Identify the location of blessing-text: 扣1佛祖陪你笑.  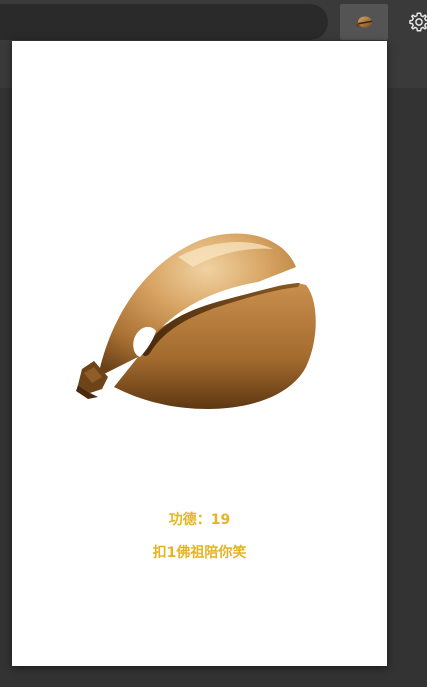
(199, 553).